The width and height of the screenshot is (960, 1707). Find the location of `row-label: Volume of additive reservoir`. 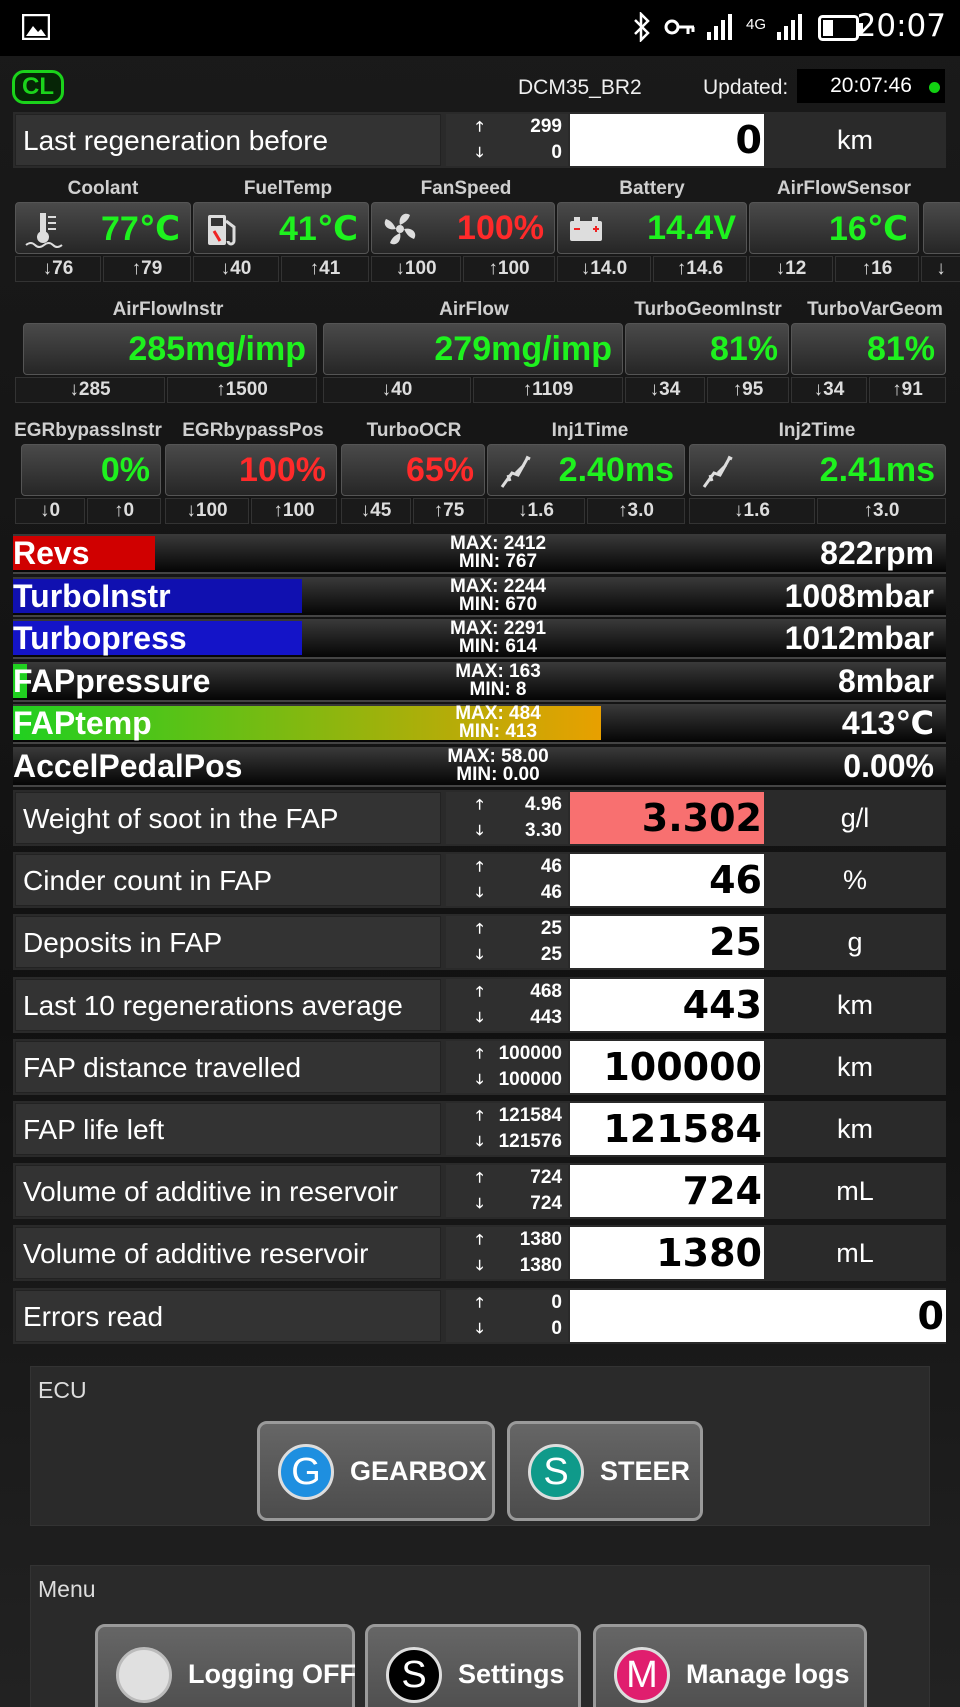

row-label: Volume of additive reservoir is located at coordinates (228, 1253).